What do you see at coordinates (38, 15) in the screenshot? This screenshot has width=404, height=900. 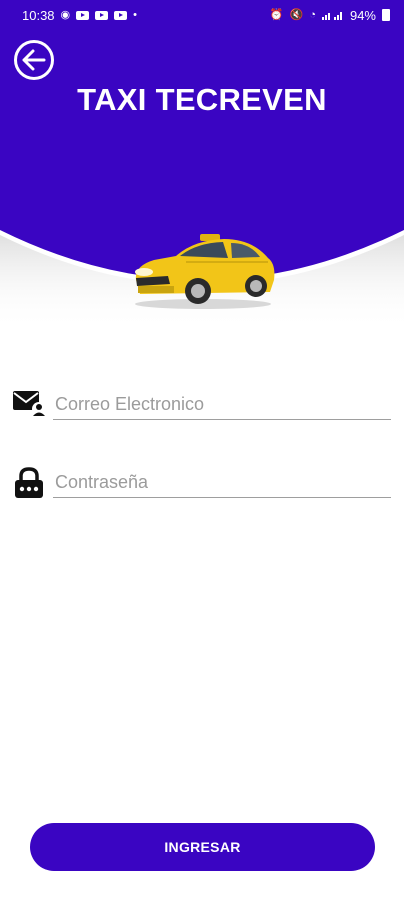 I see `status-time: 10:38` at bounding box center [38, 15].